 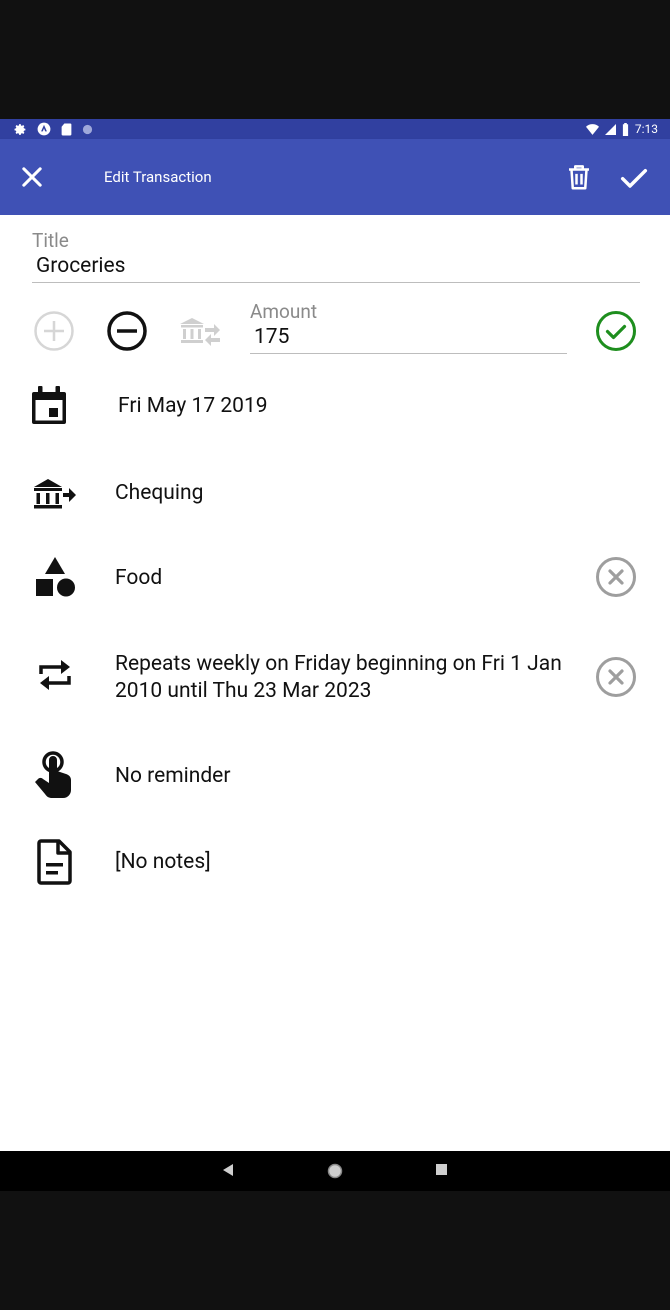 I want to click on date-row: Fri May 17 2019, so click(x=335, y=407).